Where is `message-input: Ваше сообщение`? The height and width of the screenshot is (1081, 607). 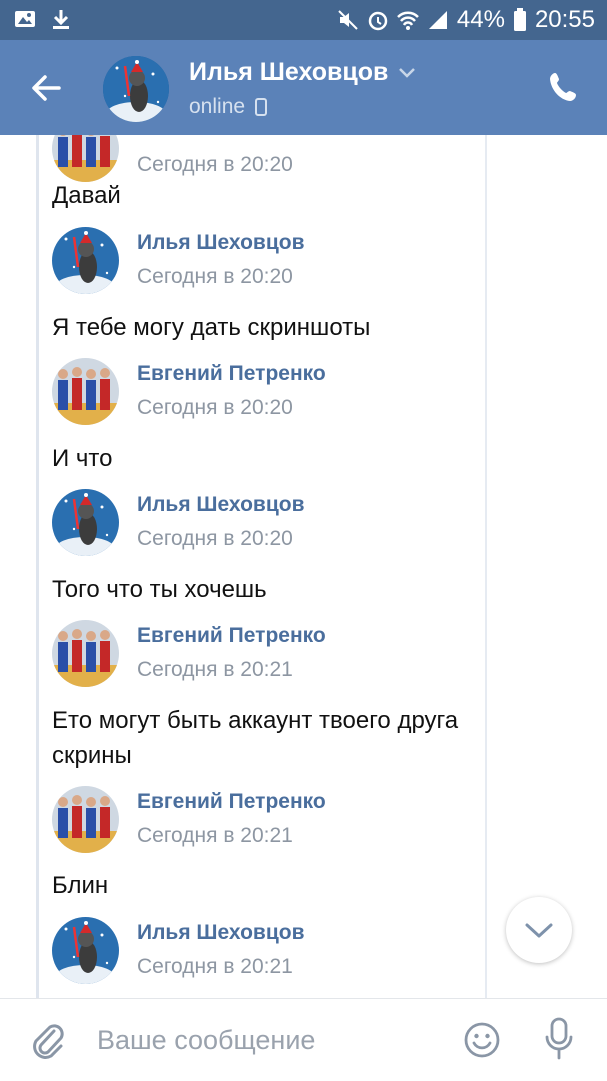 message-input: Ваше сообщение is located at coordinates (206, 1040).